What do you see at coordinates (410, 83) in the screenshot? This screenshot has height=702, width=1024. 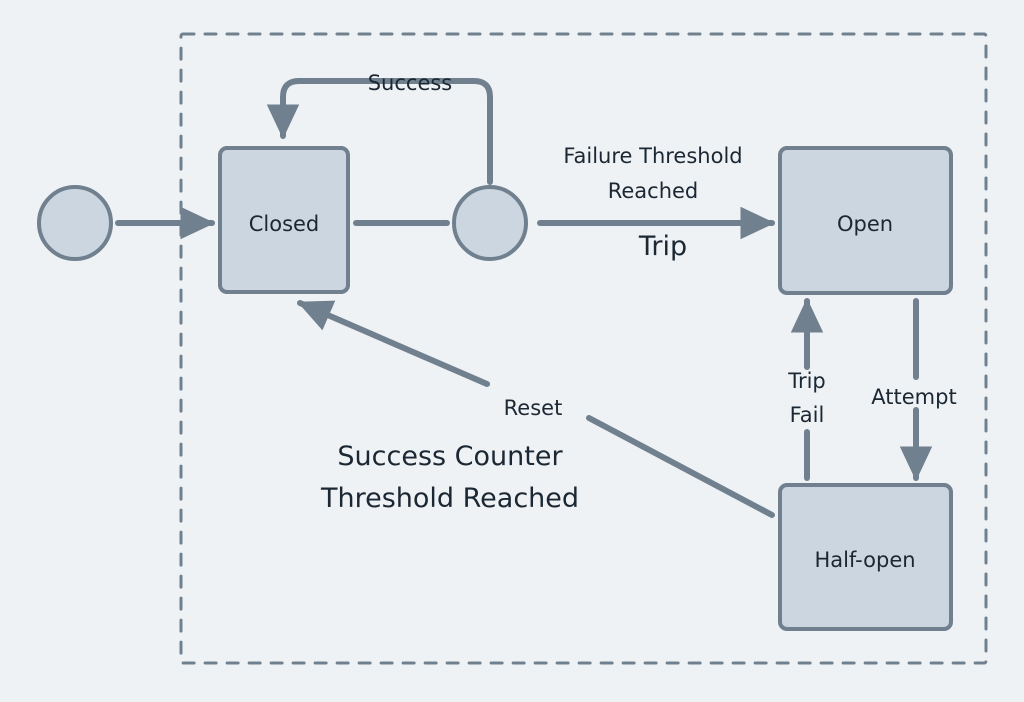 I see `edge-label-success: Success` at bounding box center [410, 83].